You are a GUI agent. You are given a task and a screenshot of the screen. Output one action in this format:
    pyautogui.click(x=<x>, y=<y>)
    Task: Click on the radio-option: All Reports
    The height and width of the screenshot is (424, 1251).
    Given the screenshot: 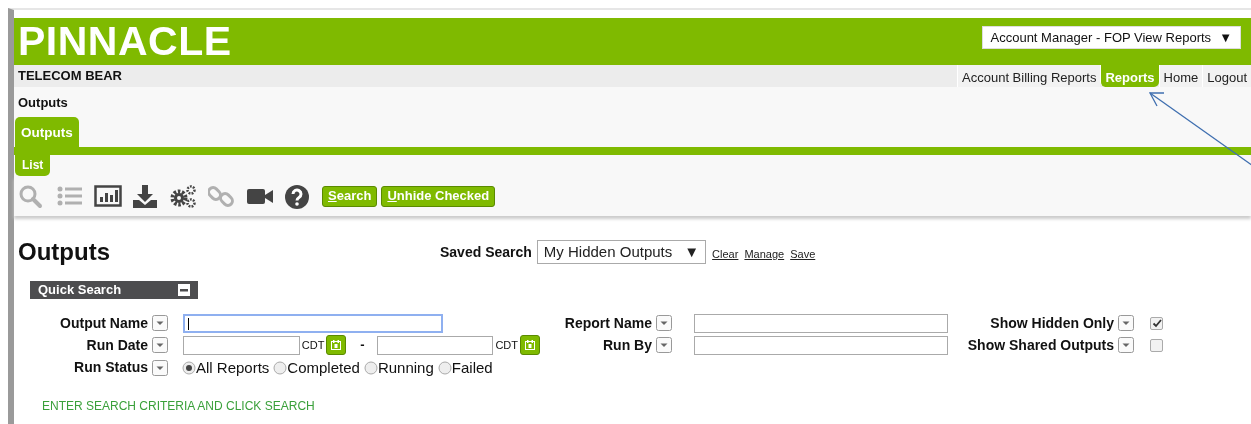 What is the action you would take?
    pyautogui.click(x=226, y=368)
    